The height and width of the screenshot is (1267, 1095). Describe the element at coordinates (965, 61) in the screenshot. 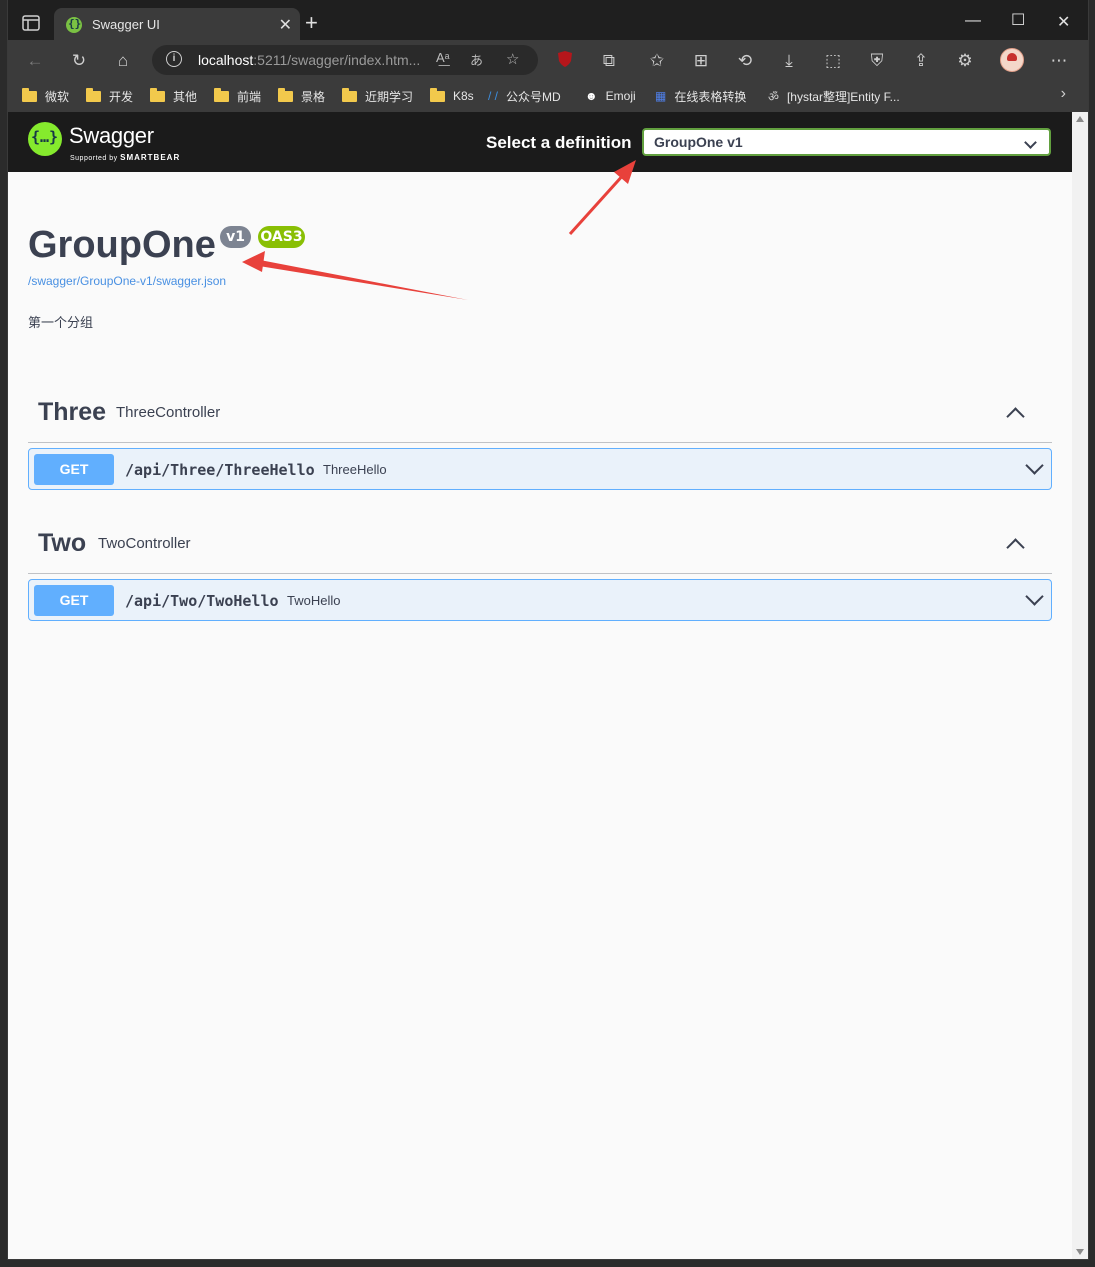

I see `settings-sync-icon: ⚙` at that location.